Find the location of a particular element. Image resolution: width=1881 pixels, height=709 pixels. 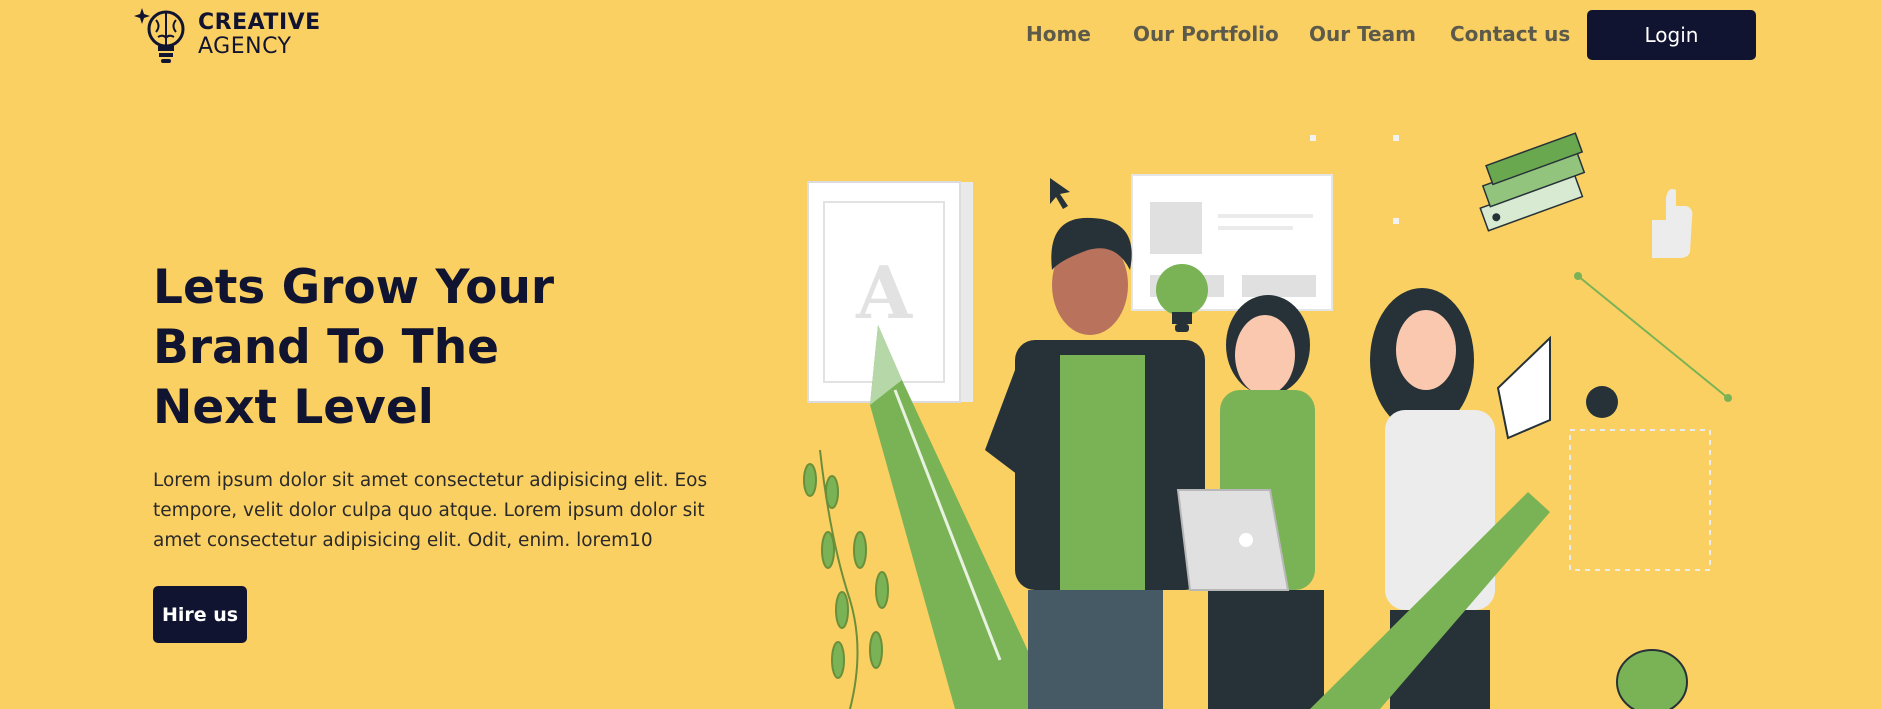

login-button: Login is located at coordinates (1671, 35).